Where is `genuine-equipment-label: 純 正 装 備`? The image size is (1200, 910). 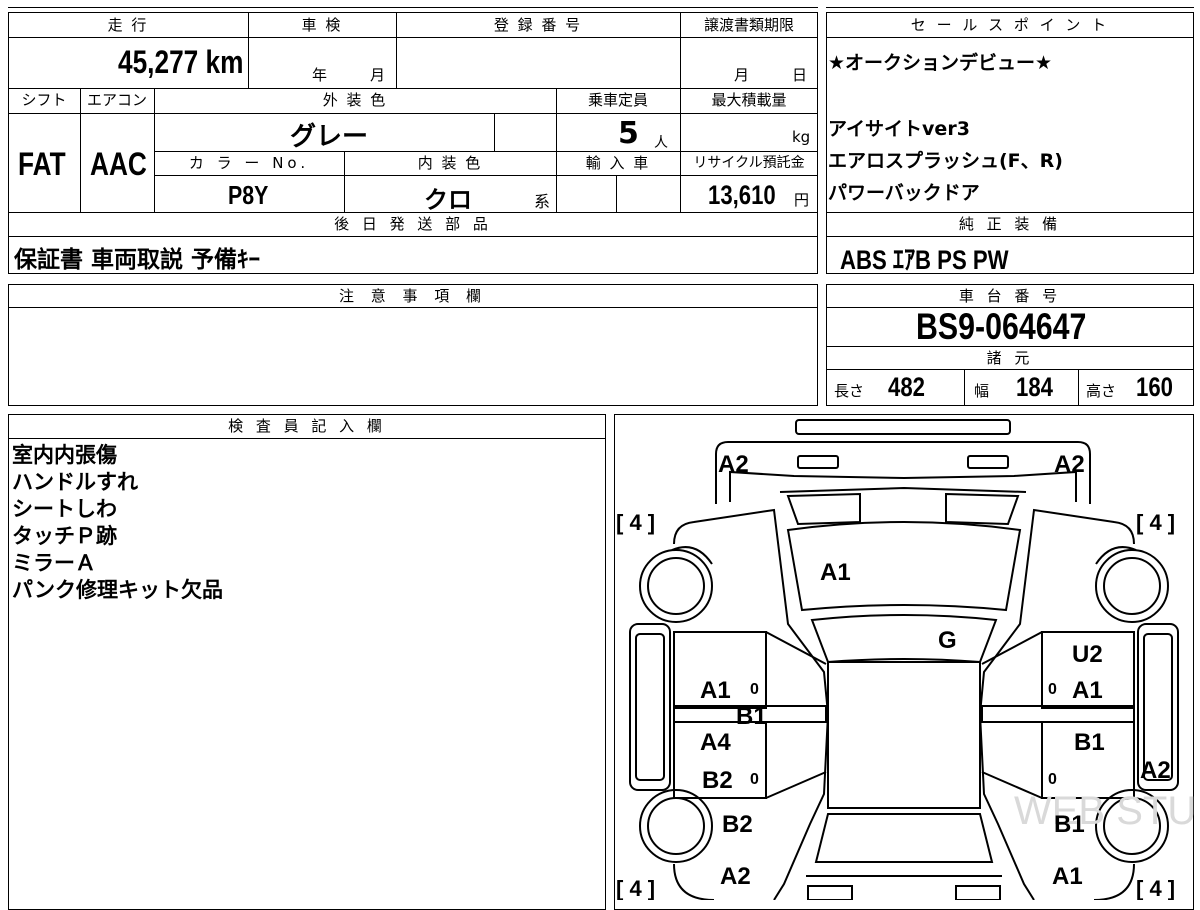
genuine-equipment-label: 純 正 装 備 is located at coordinates (1010, 224).